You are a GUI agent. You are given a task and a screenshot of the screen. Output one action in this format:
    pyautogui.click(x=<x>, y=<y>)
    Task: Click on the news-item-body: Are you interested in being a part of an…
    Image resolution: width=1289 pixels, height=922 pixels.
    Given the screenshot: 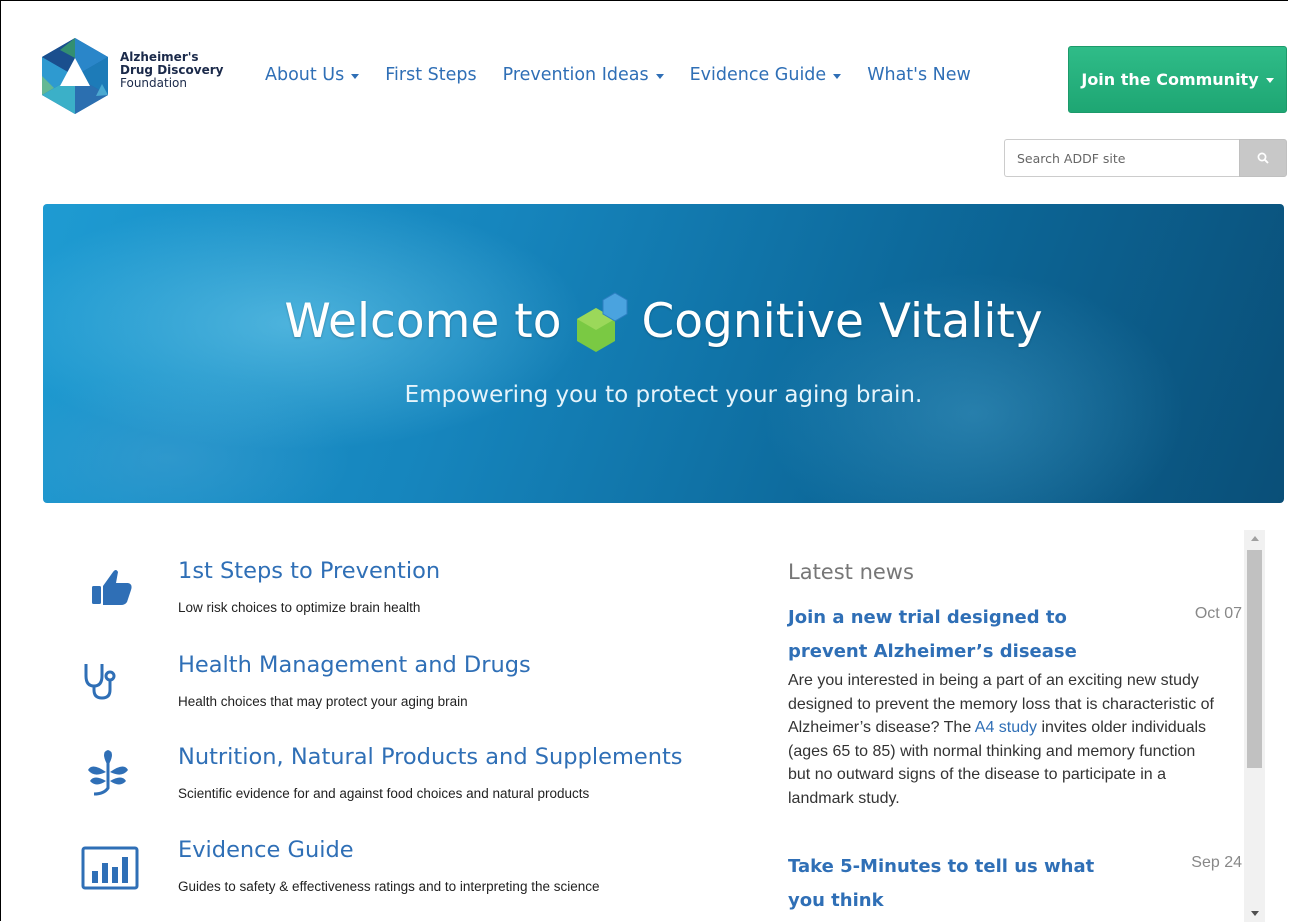 What is the action you would take?
    pyautogui.click(x=1003, y=739)
    